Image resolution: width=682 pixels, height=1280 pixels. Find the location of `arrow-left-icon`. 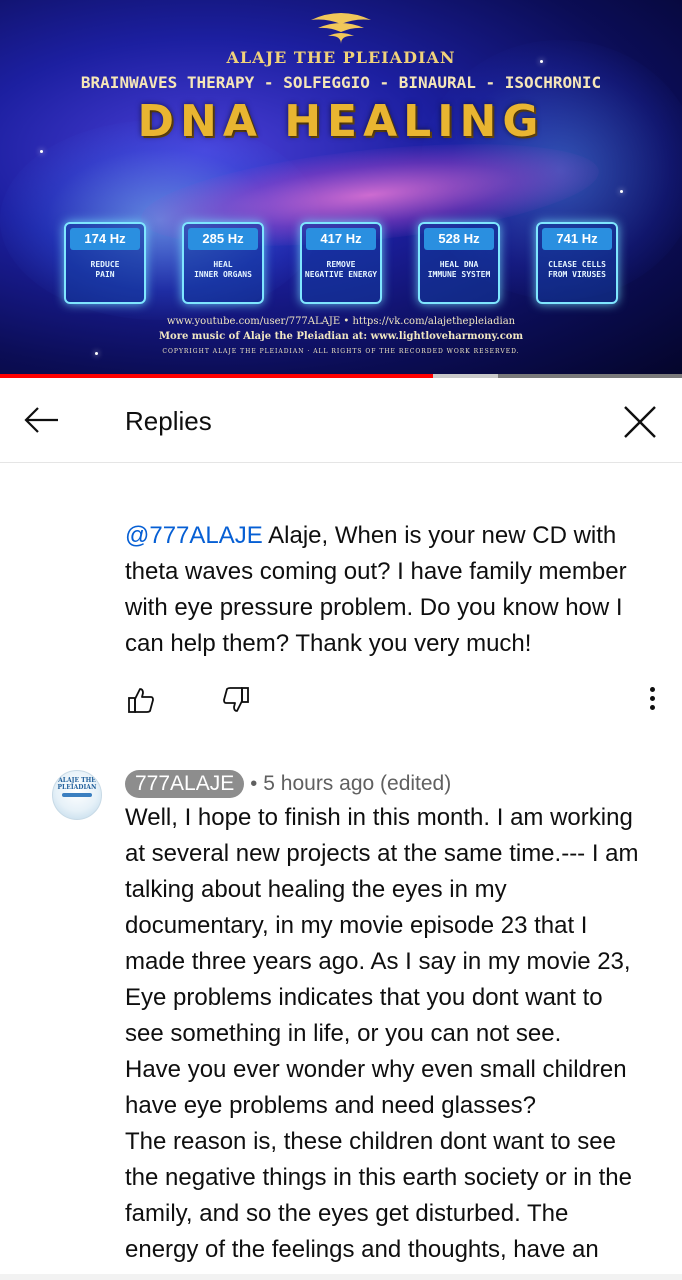

arrow-left-icon is located at coordinates (41, 420).